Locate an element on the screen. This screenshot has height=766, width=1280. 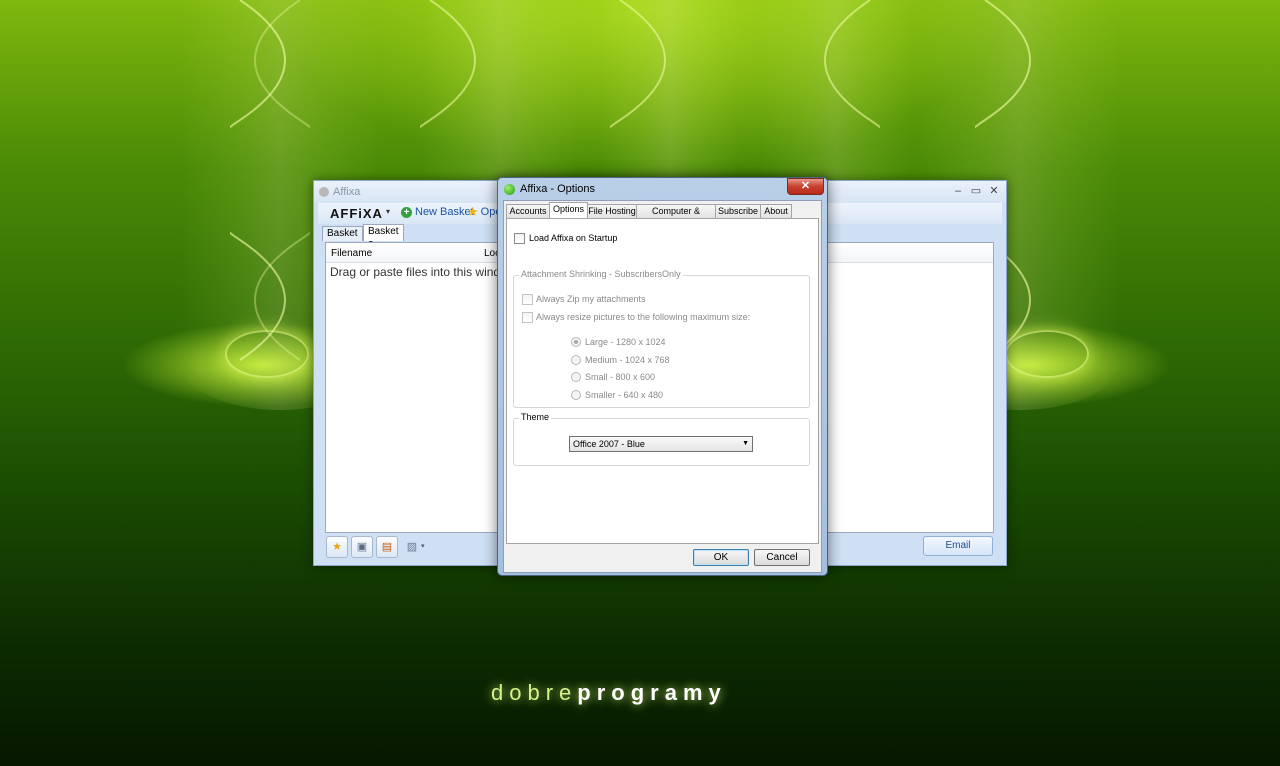
ok-button: OK is located at coordinates (721, 557).